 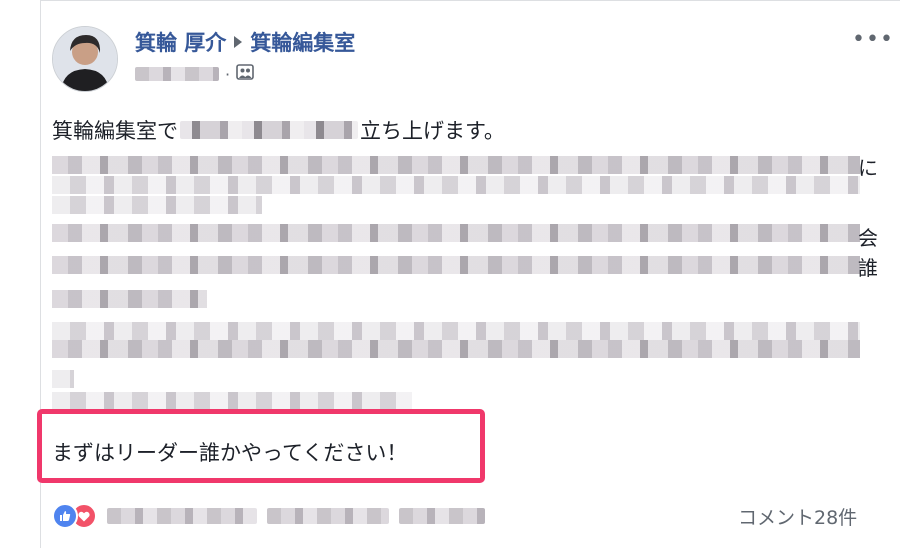 I want to click on post-text-line1: 箕輪編集室で 立ち上げます。, so click(x=278, y=130).